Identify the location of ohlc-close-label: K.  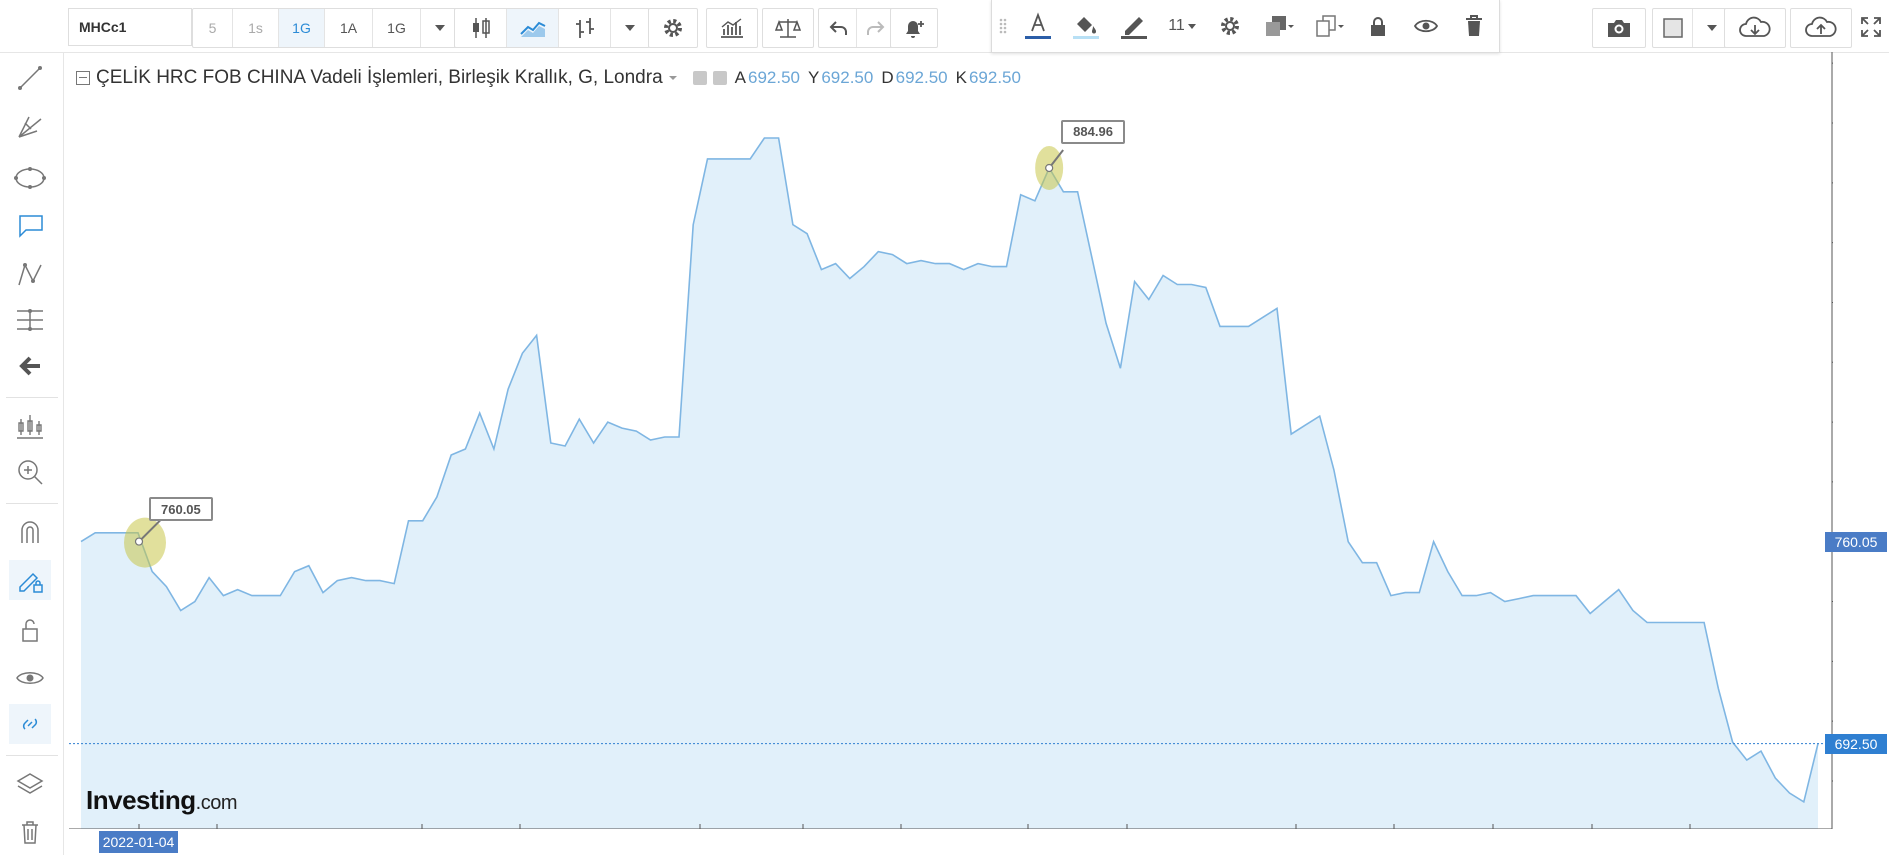
(961, 77).